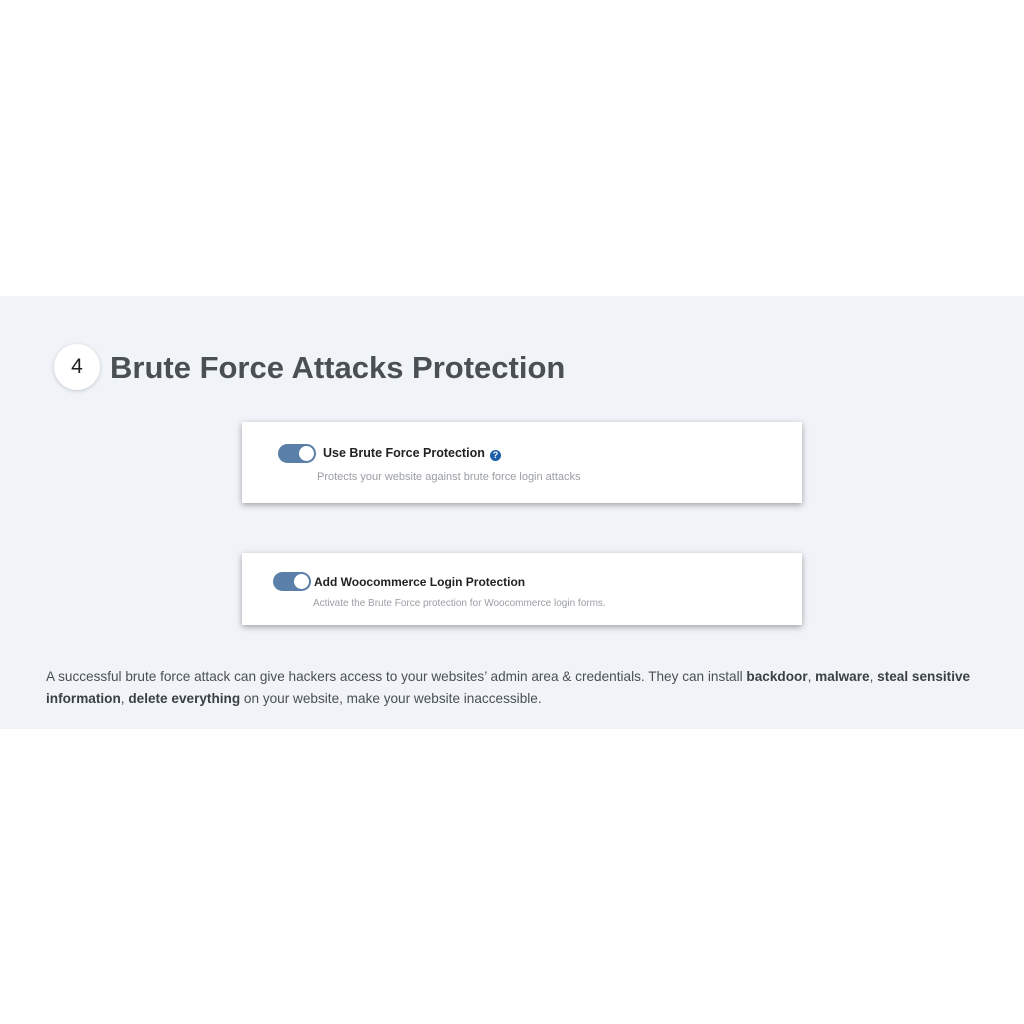 Image resolution: width=1024 pixels, height=1024 pixels. What do you see at coordinates (495, 455) in the screenshot?
I see `question-circle-icon: ?` at bounding box center [495, 455].